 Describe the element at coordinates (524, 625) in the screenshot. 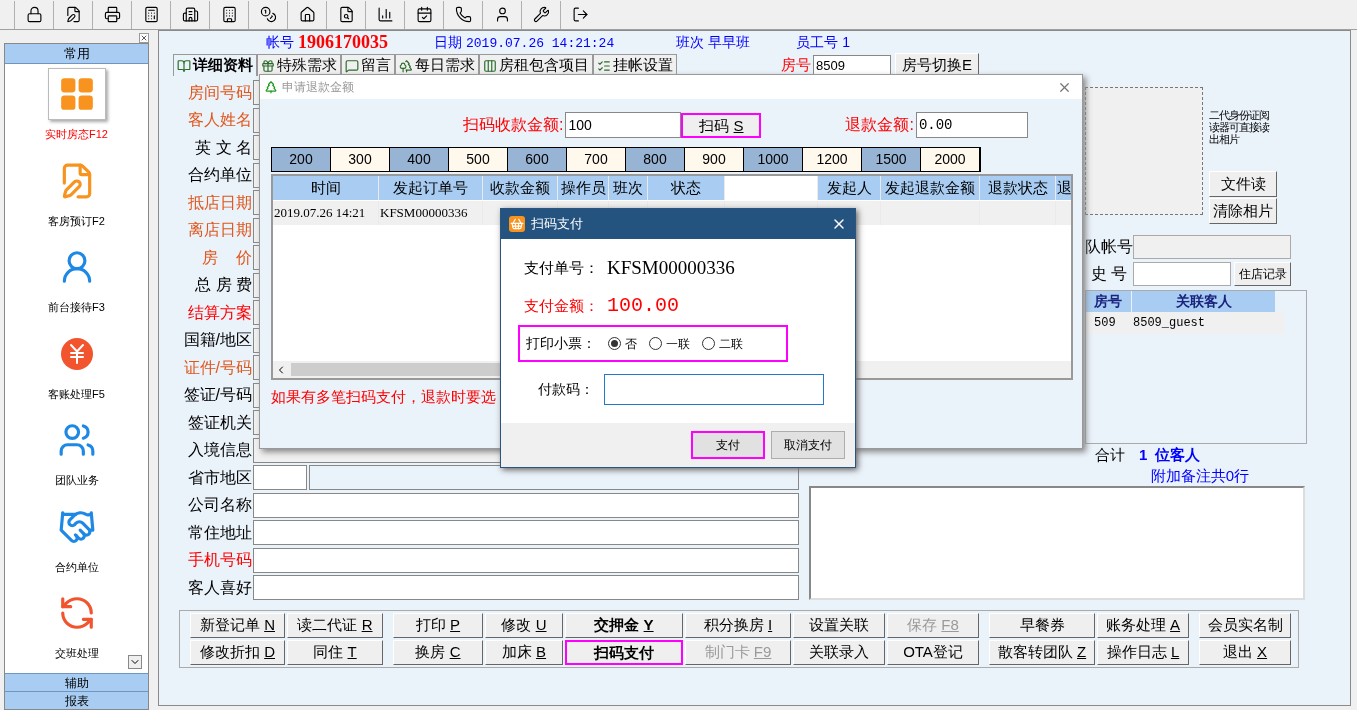

I see `action-button: 修改 U` at that location.